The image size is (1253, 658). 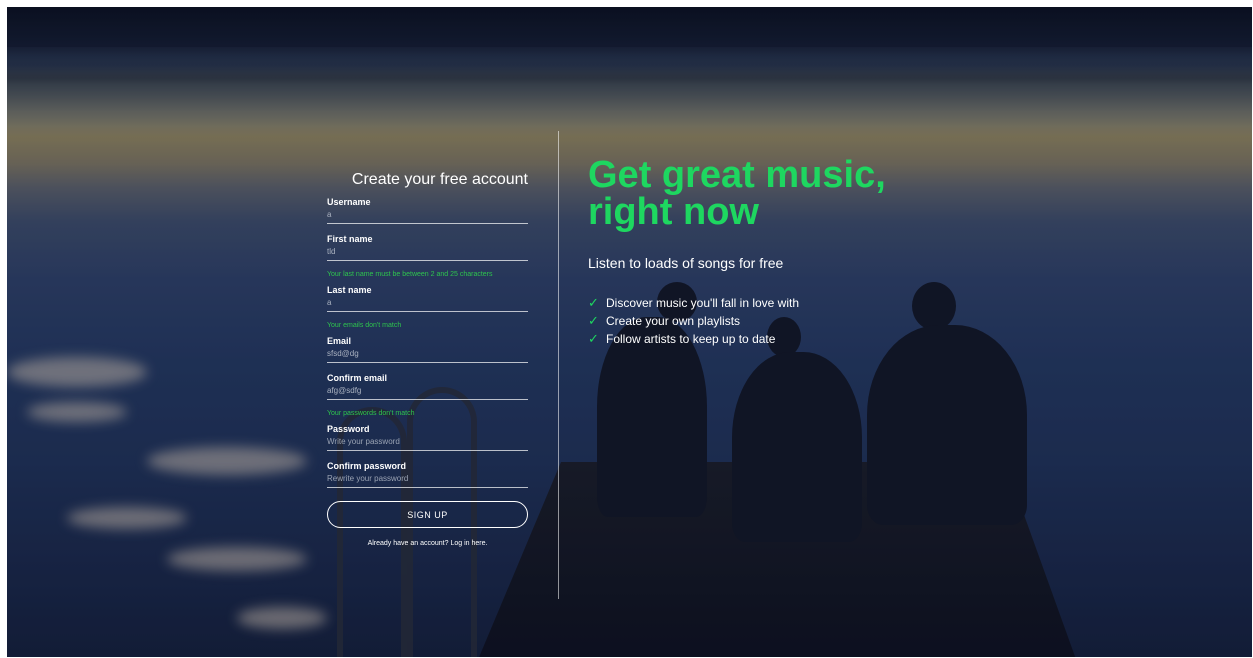 I want to click on last-name-input, so click(x=427, y=302).